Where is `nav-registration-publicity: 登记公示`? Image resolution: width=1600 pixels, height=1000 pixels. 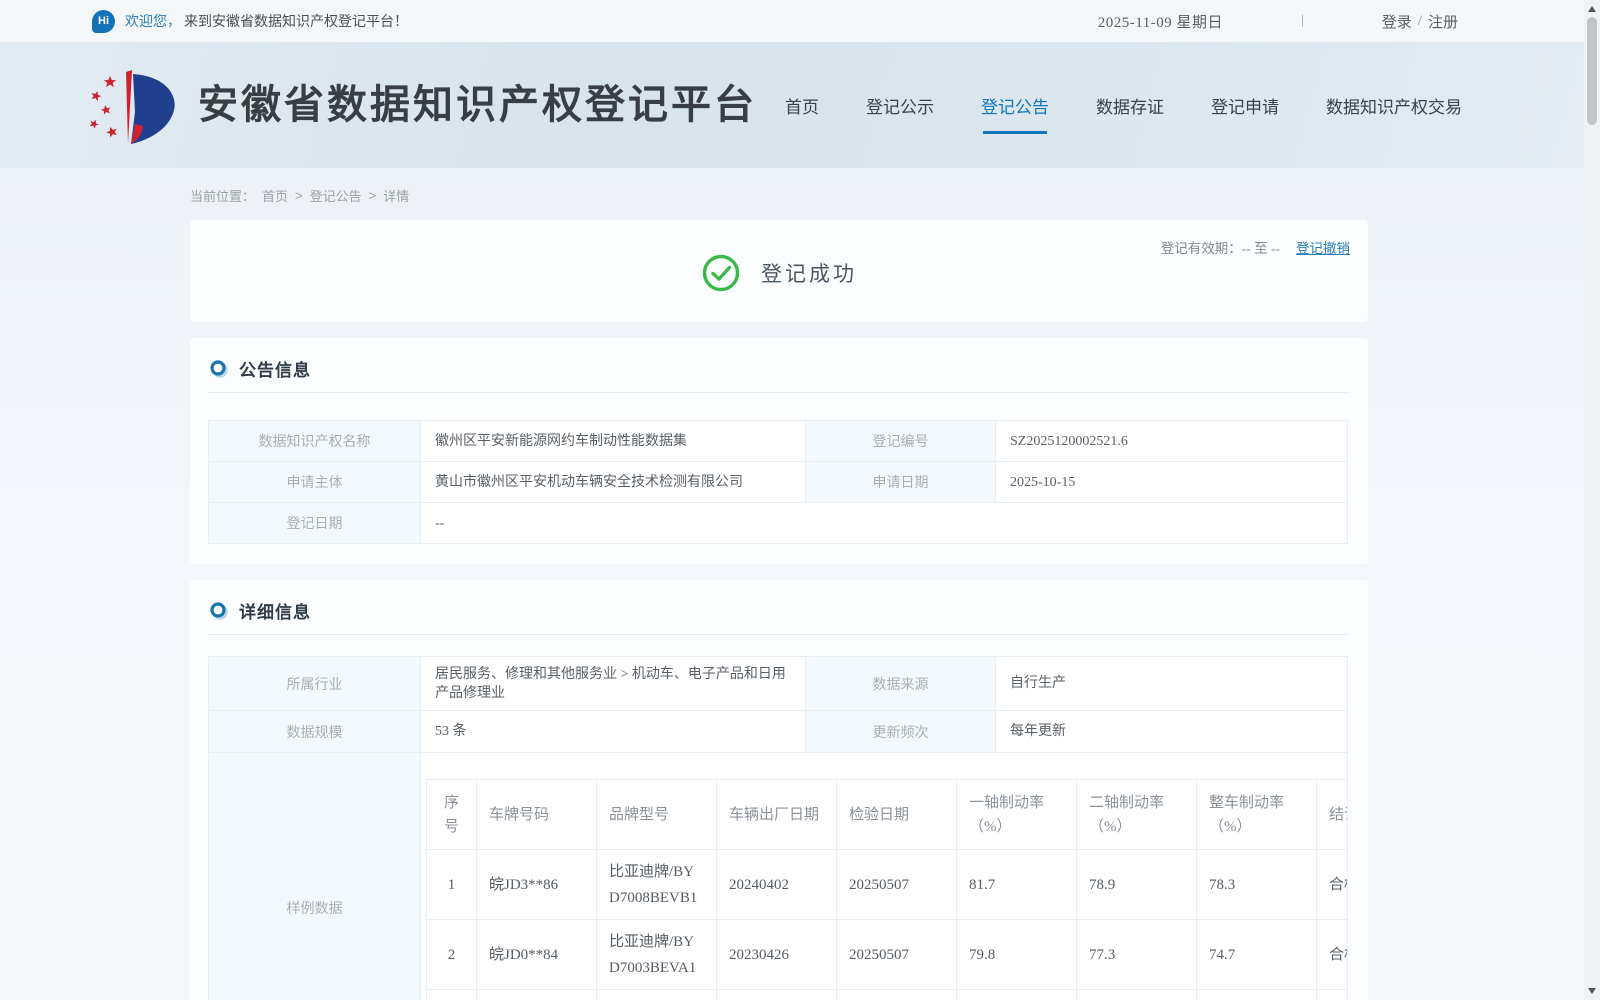
nav-registration-publicity: 登记公示 is located at coordinates (900, 105).